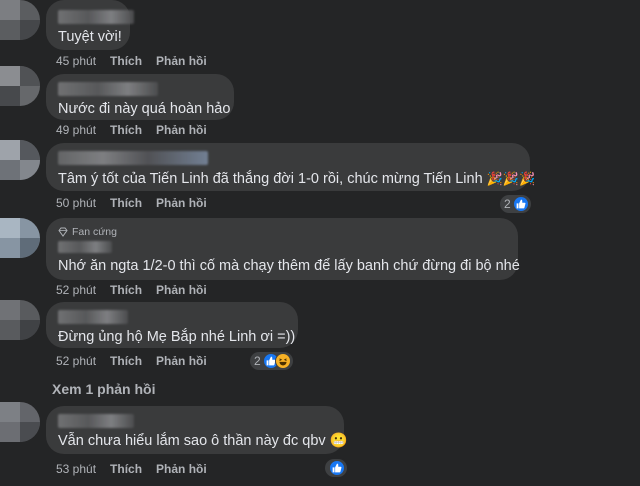 The height and width of the screenshot is (486, 640). What do you see at coordinates (76, 61) in the screenshot?
I see `comment-time: 45 phút` at bounding box center [76, 61].